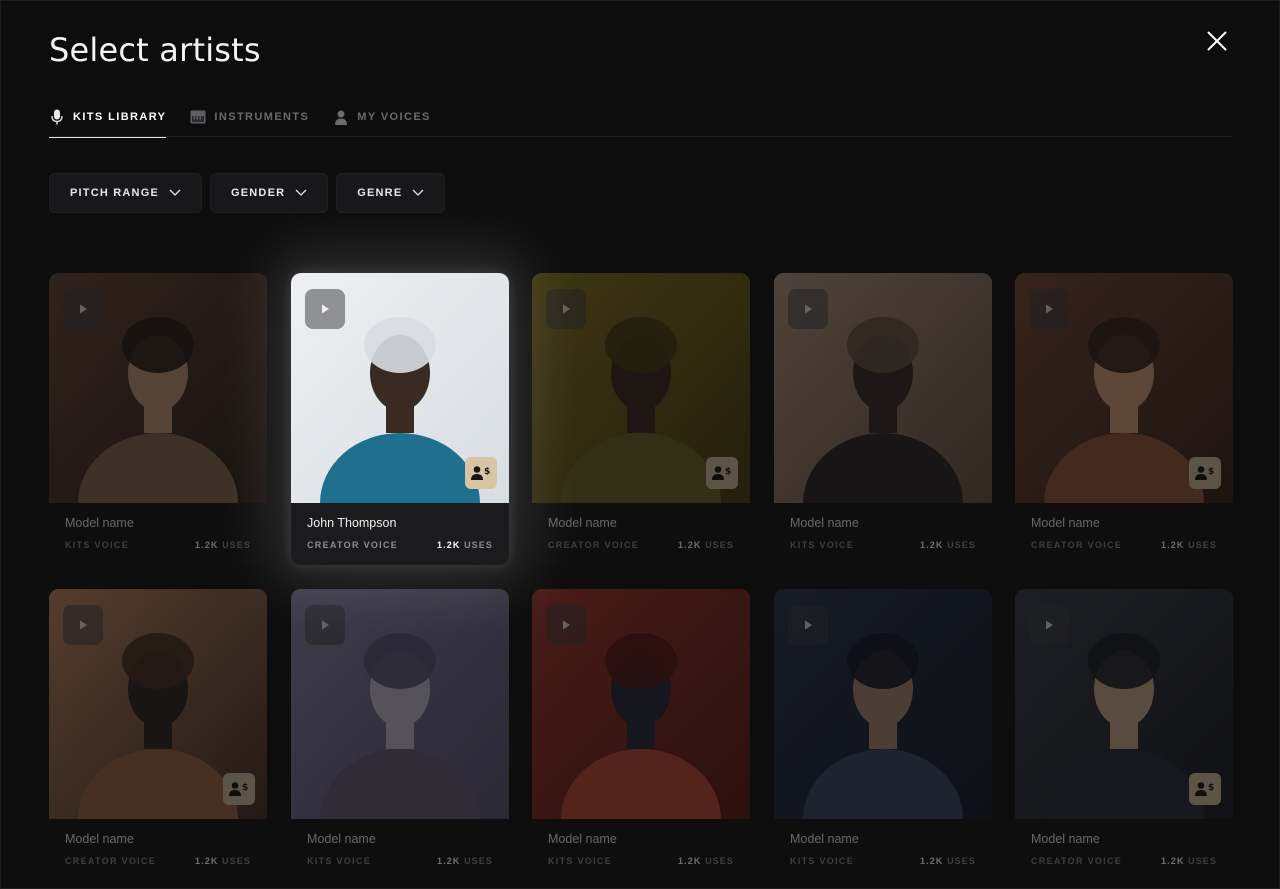 Image resolution: width=1280 pixels, height=889 pixels. I want to click on artist-card: $ John Thompson CREATOR VOICE 1.2K USES, so click(400, 419).